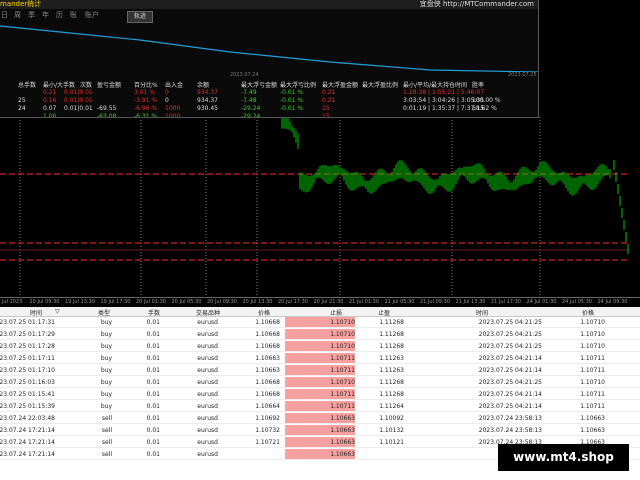 This screenshot has width=640, height=480. What do you see at coordinates (27, 85) in the screenshot?
I see `stats-header: 总手数` at bounding box center [27, 85].